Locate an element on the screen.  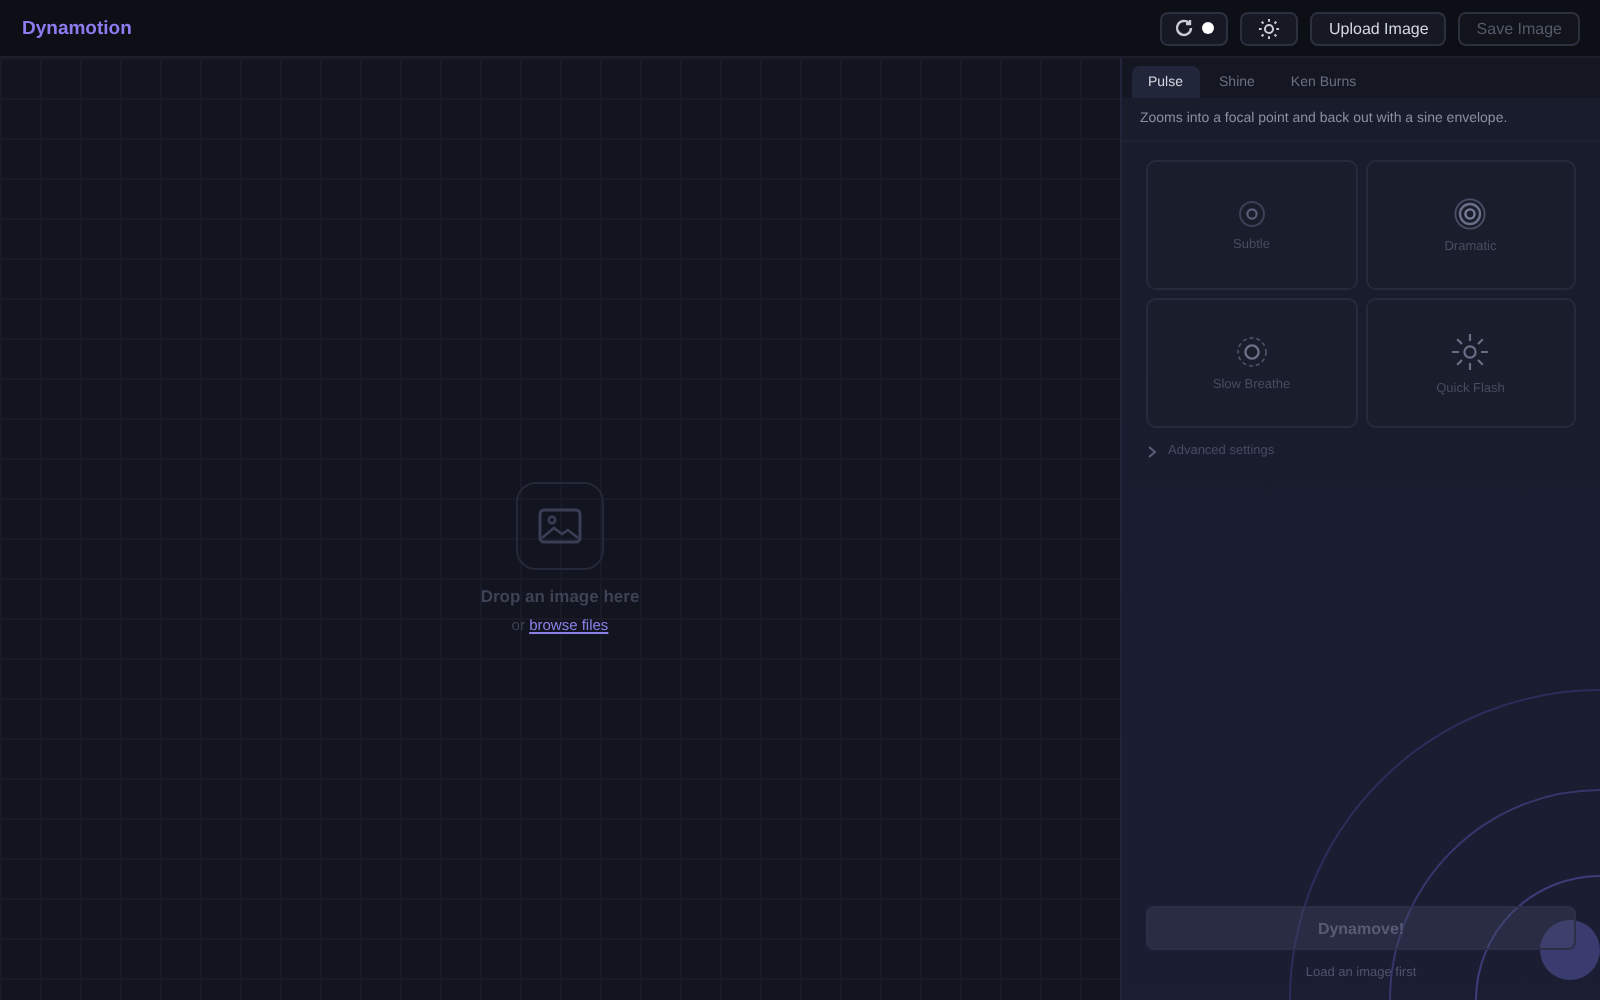
refresh-icon is located at coordinates (1184, 28).